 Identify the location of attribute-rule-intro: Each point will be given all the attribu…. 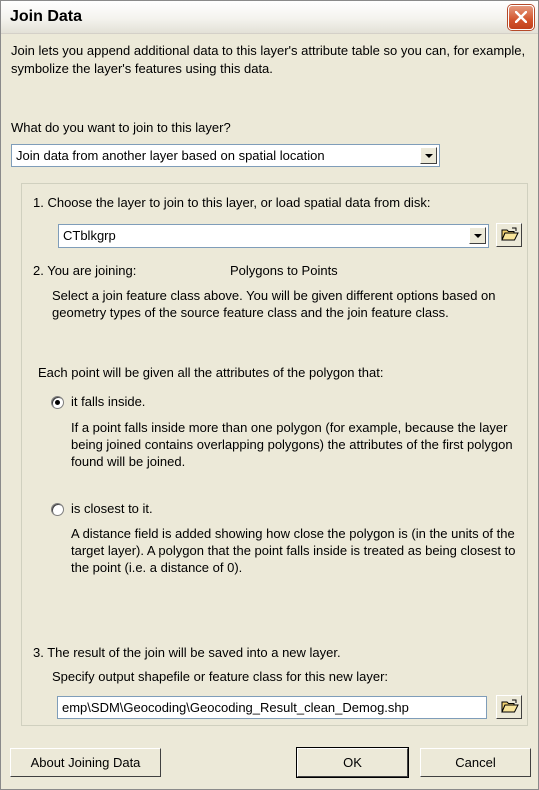
(211, 372).